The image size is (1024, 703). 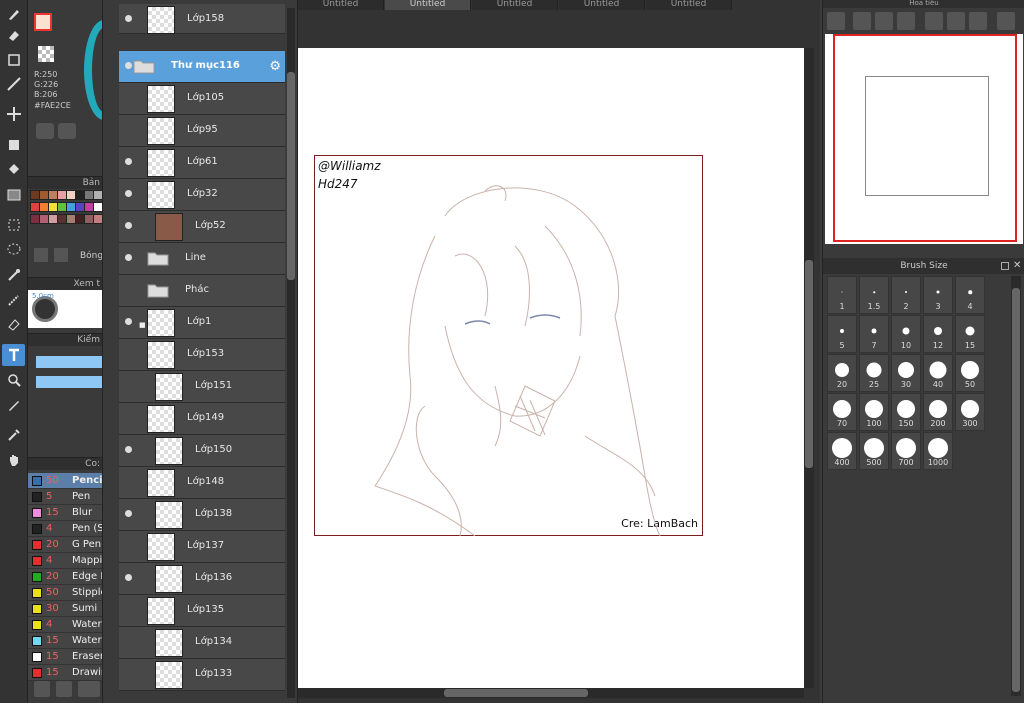 What do you see at coordinates (874, 295) in the screenshot?
I see `brush-size-option: 1.5` at bounding box center [874, 295].